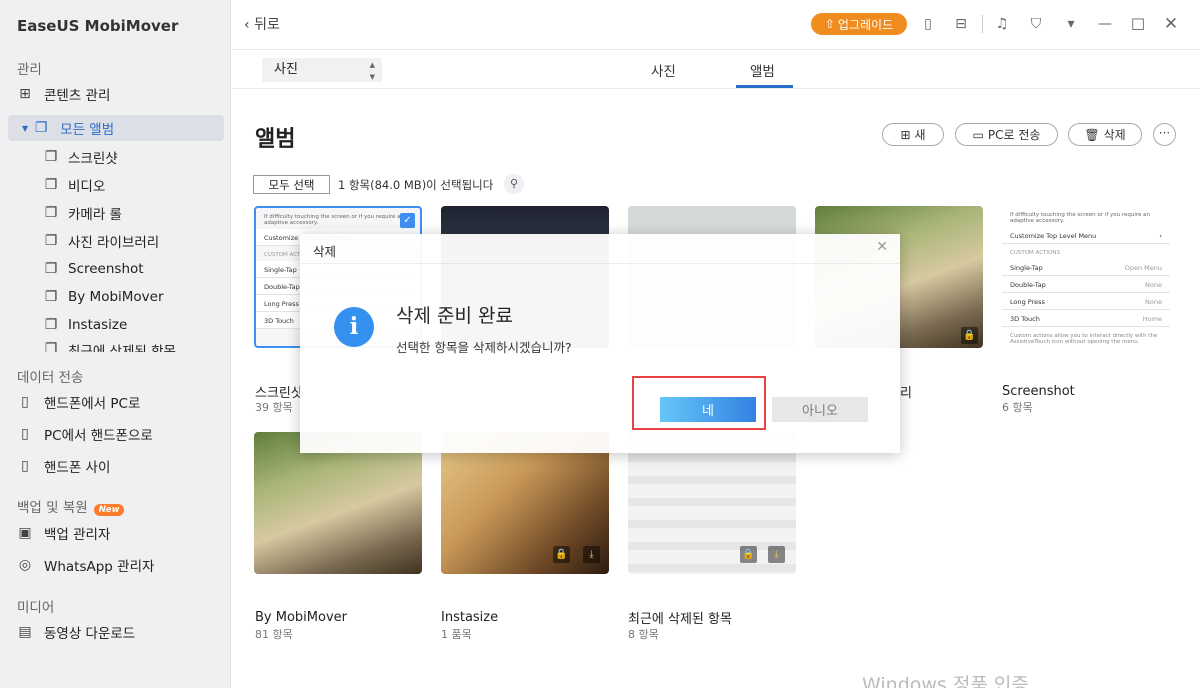 The image size is (1200, 688). Describe the element at coordinates (93, 269) in the screenshot. I see `nav-album-screenshot: ❐ Screenshot` at that location.